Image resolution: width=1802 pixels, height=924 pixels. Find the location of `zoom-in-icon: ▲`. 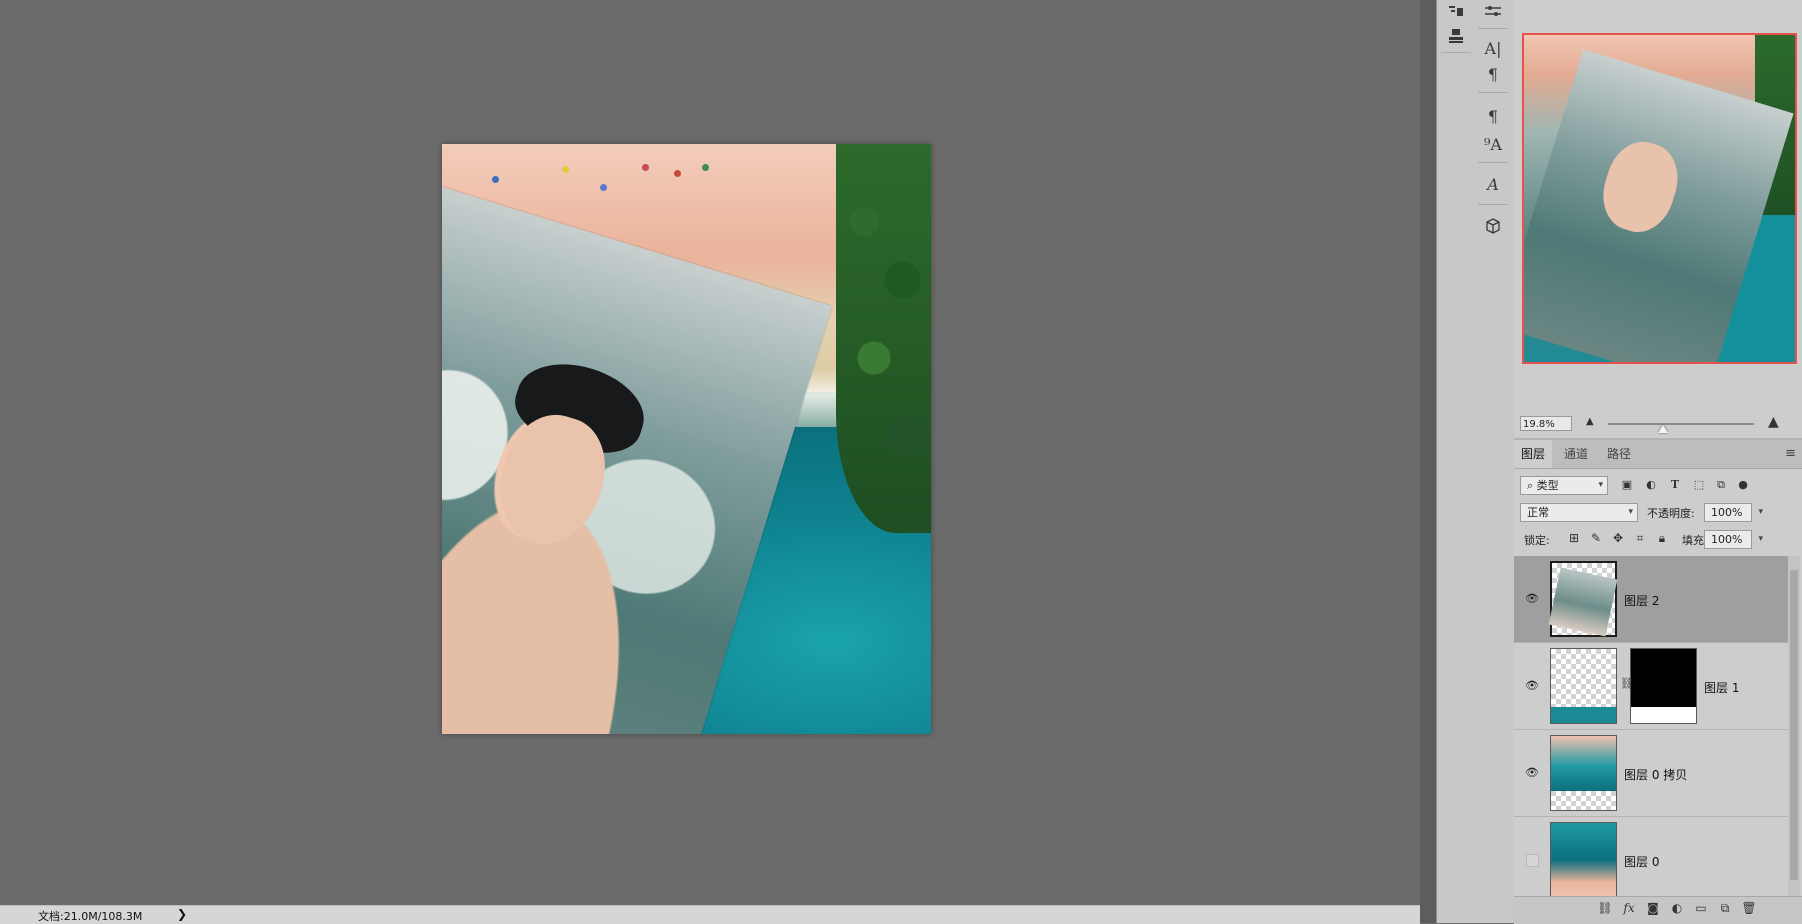

zoom-in-icon: ▲ is located at coordinates (1773, 422).